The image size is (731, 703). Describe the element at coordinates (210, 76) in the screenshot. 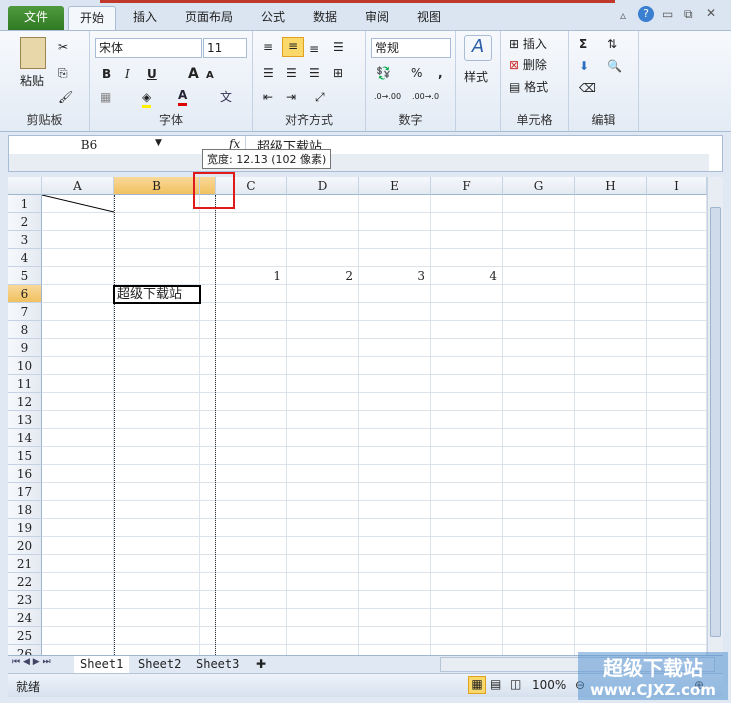

I see `shrink-font-button: A` at that location.